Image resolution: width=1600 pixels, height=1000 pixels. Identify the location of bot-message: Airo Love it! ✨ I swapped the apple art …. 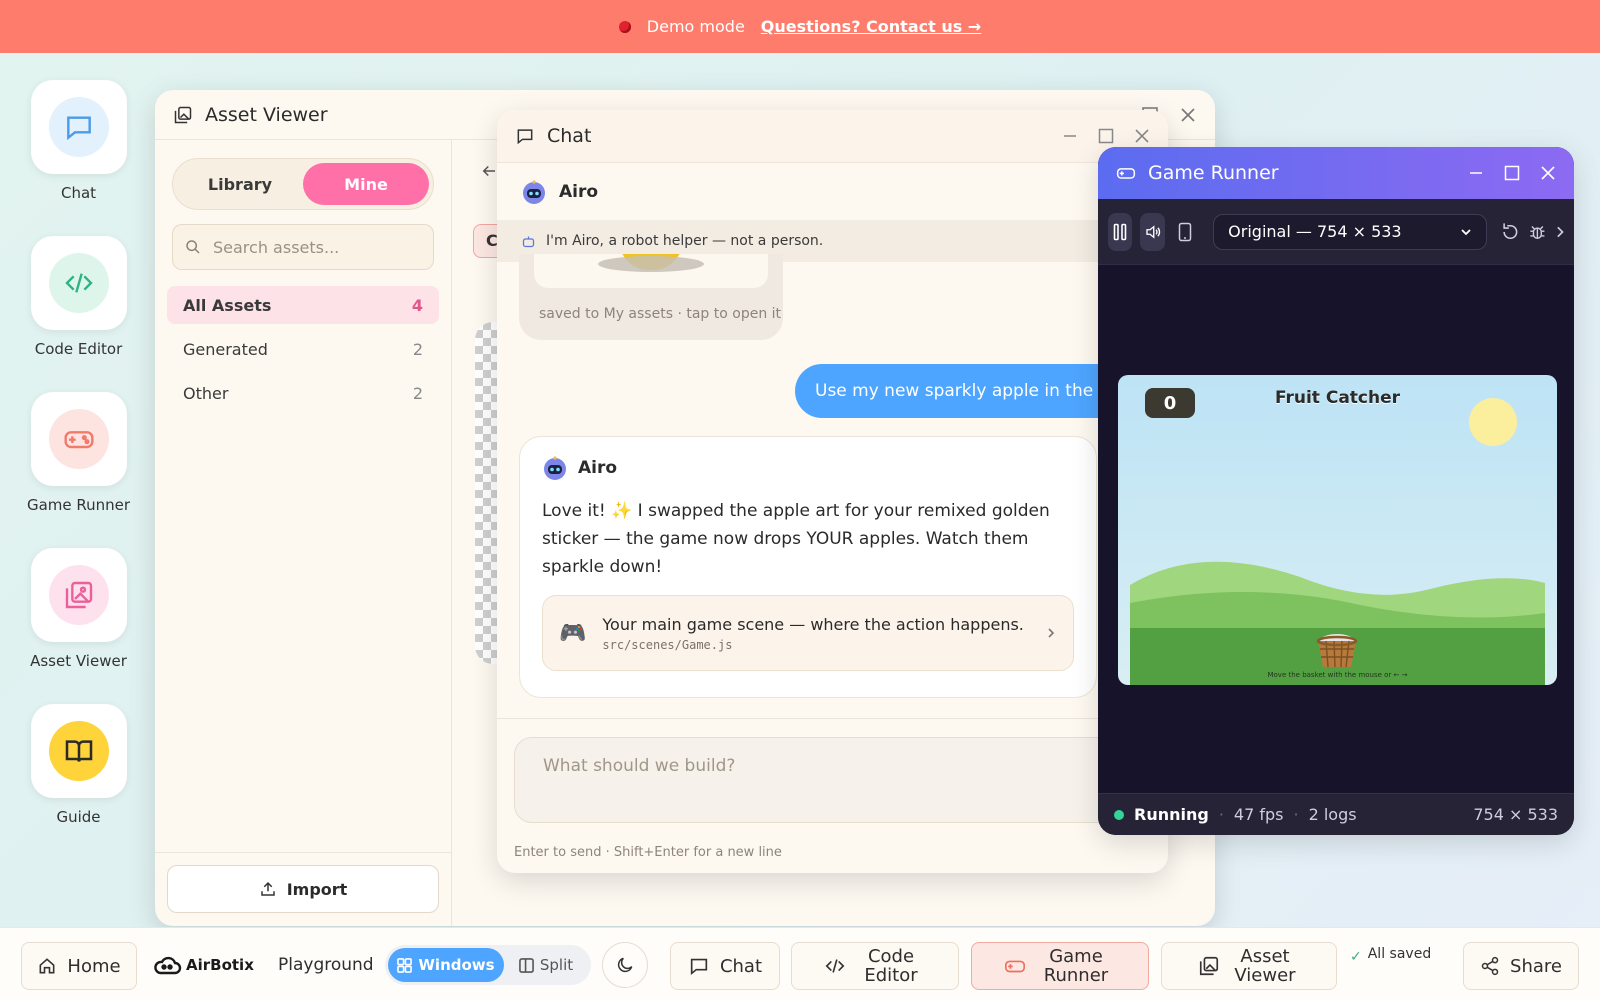
(808, 567).